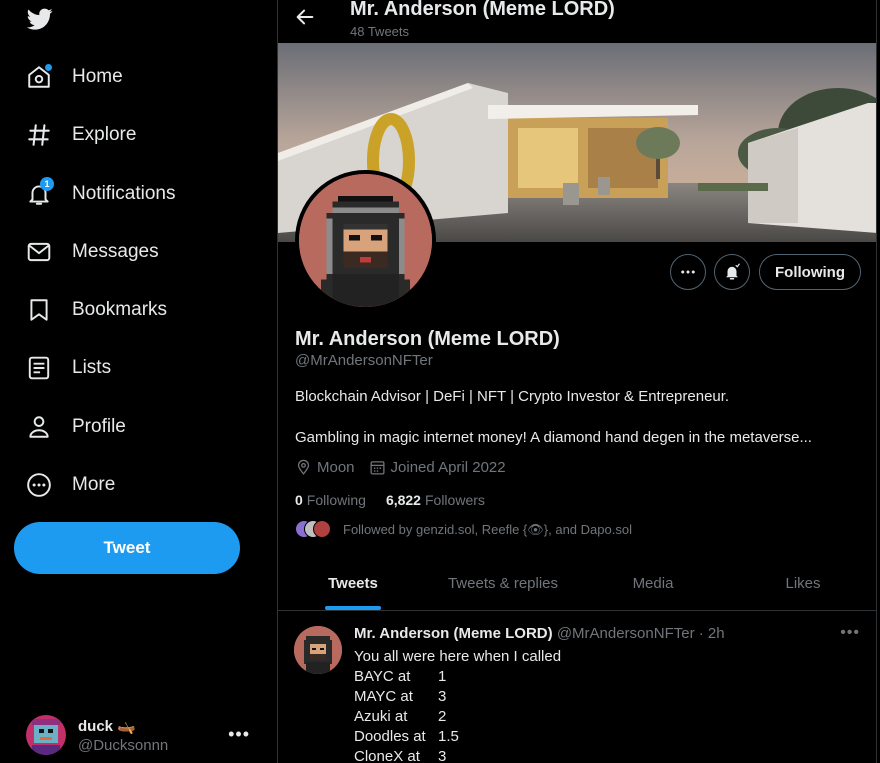 This screenshot has height=763, width=880. I want to click on tab-tweets-replies: Tweets & replies, so click(503, 583).